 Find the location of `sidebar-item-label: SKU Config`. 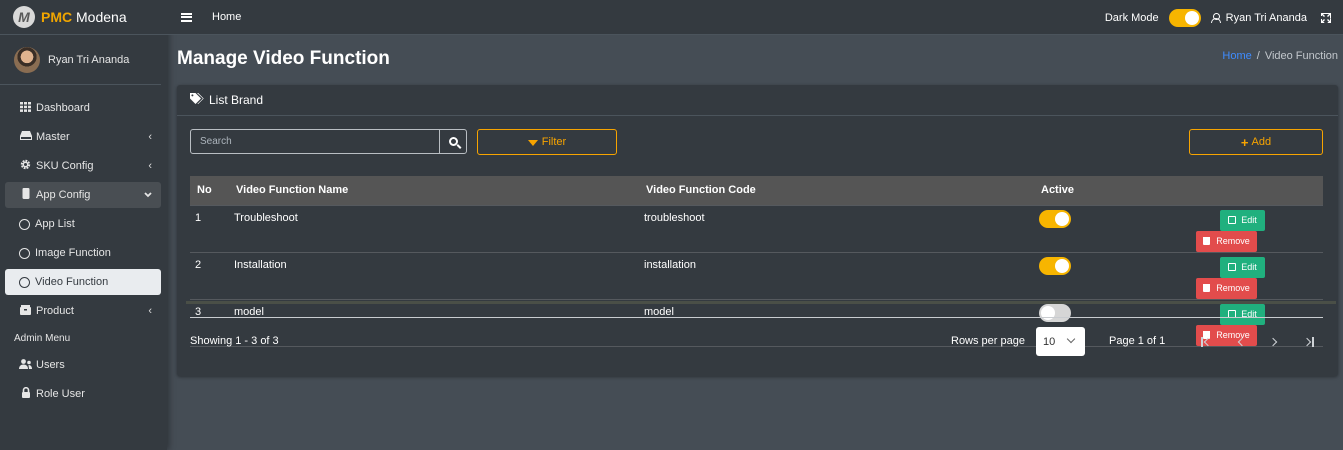

sidebar-item-label: SKU Config is located at coordinates (65, 166).